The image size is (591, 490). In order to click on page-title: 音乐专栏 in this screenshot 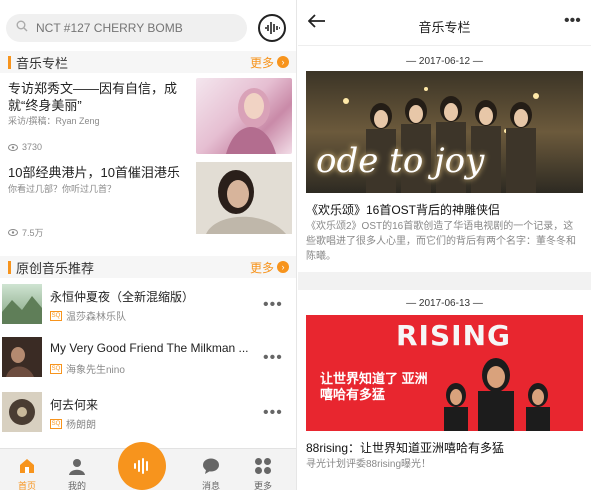, I will do `click(444, 27)`.